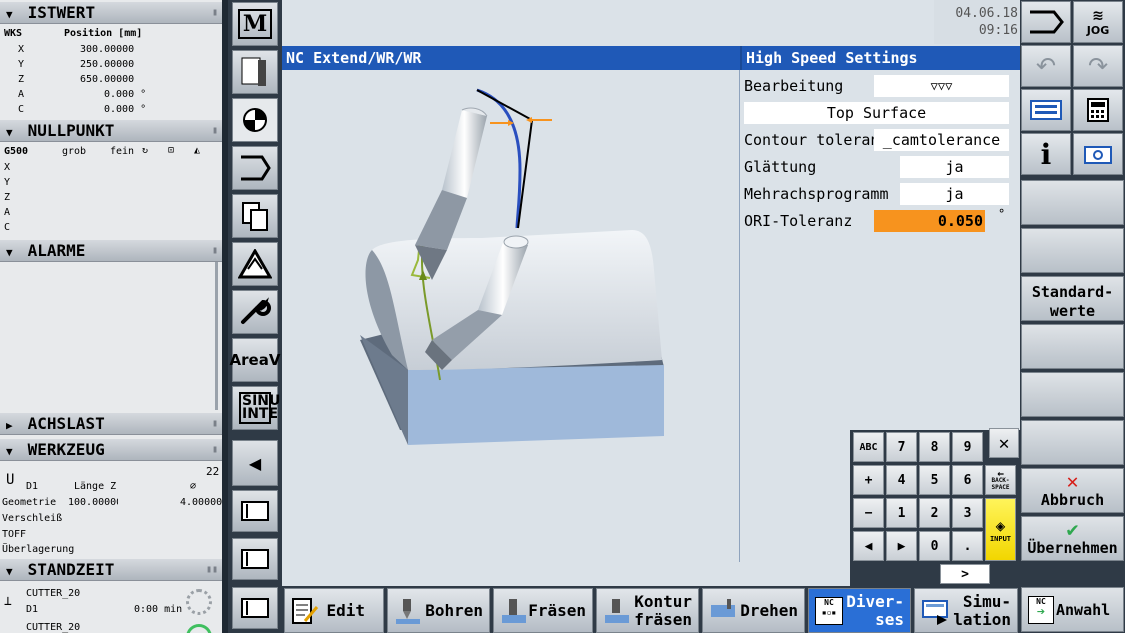  I want to click on key-minus: −, so click(868, 513).